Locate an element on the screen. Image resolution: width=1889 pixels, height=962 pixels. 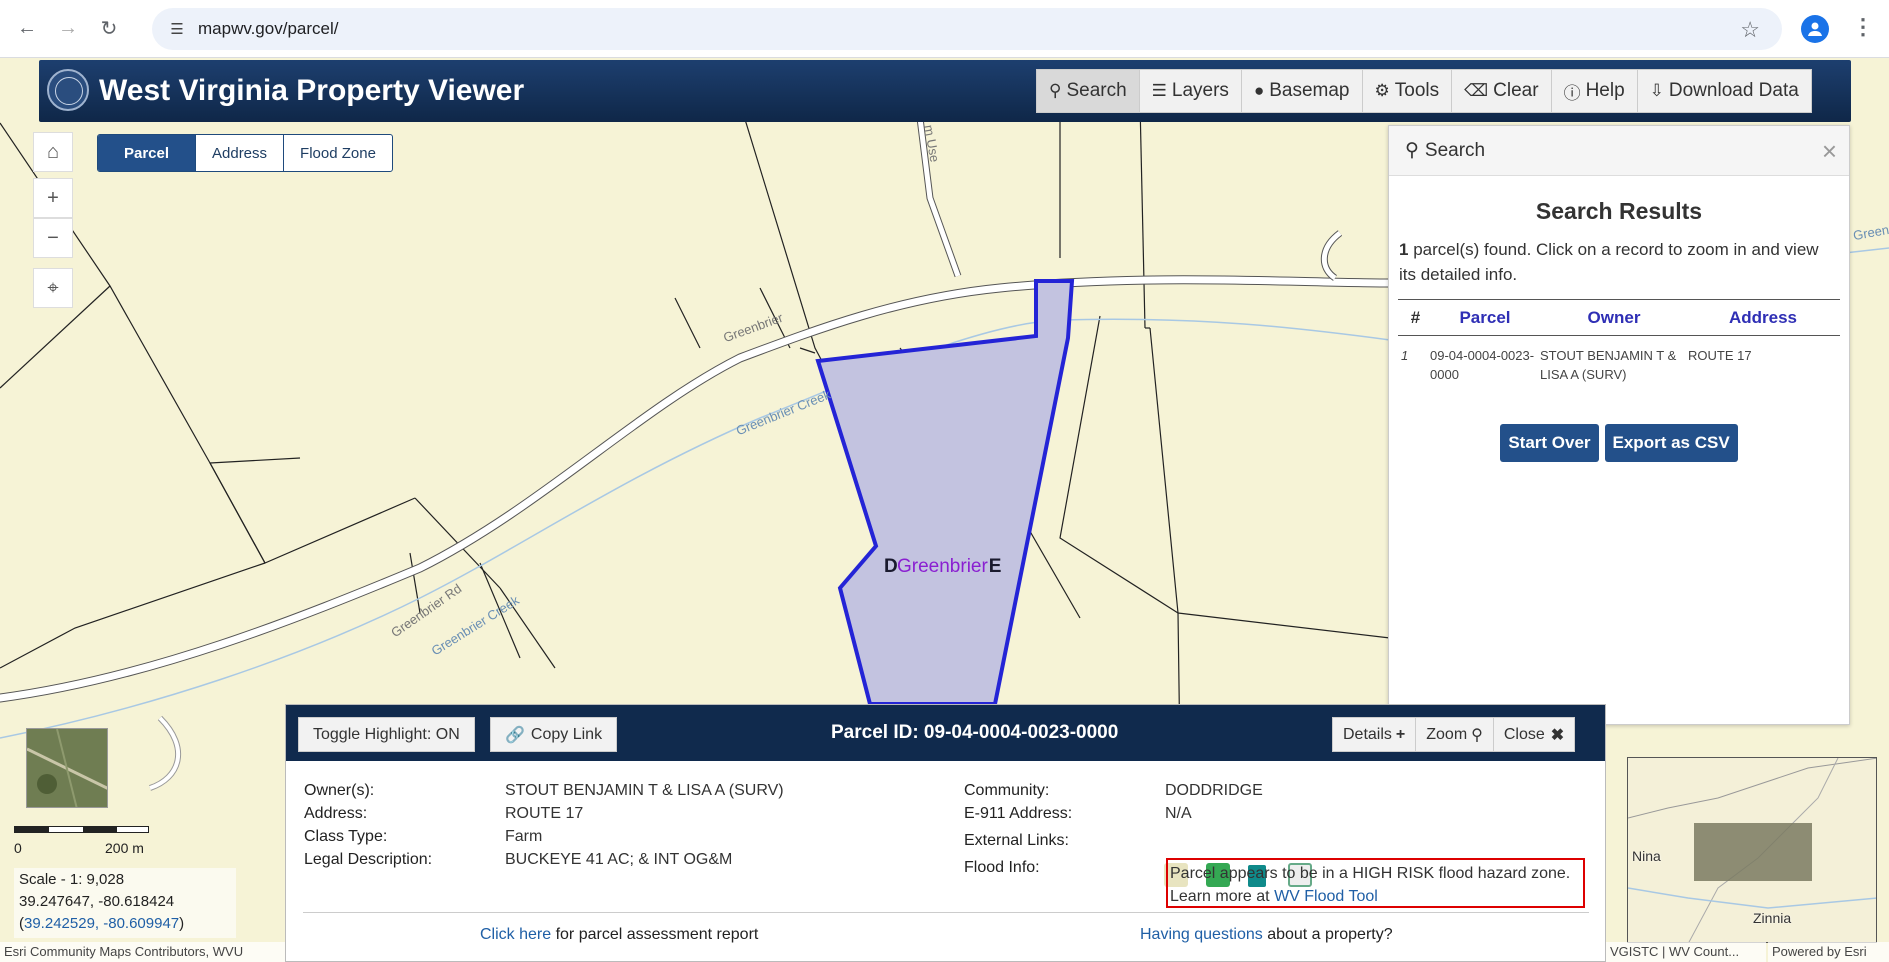
browser-menu-icon: ⋮ is located at coordinates (1863, 27).